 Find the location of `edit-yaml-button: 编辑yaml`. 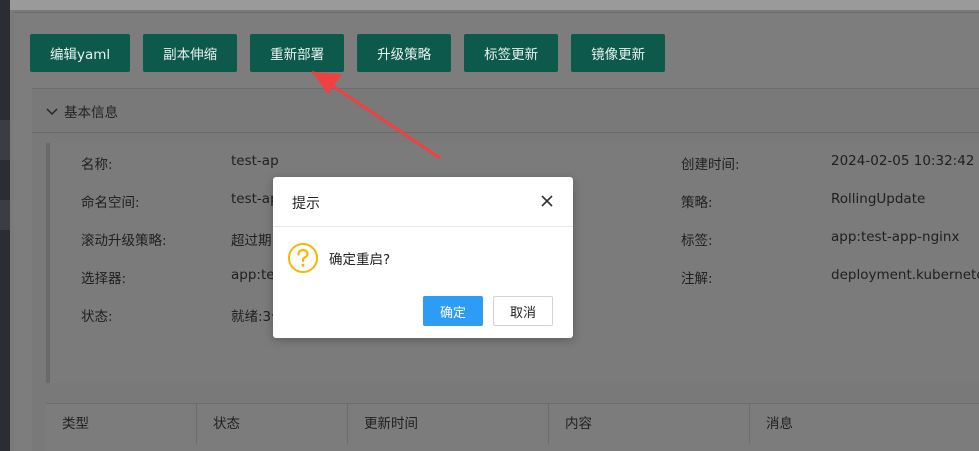

edit-yaml-button: 编辑yaml is located at coordinates (80, 53).